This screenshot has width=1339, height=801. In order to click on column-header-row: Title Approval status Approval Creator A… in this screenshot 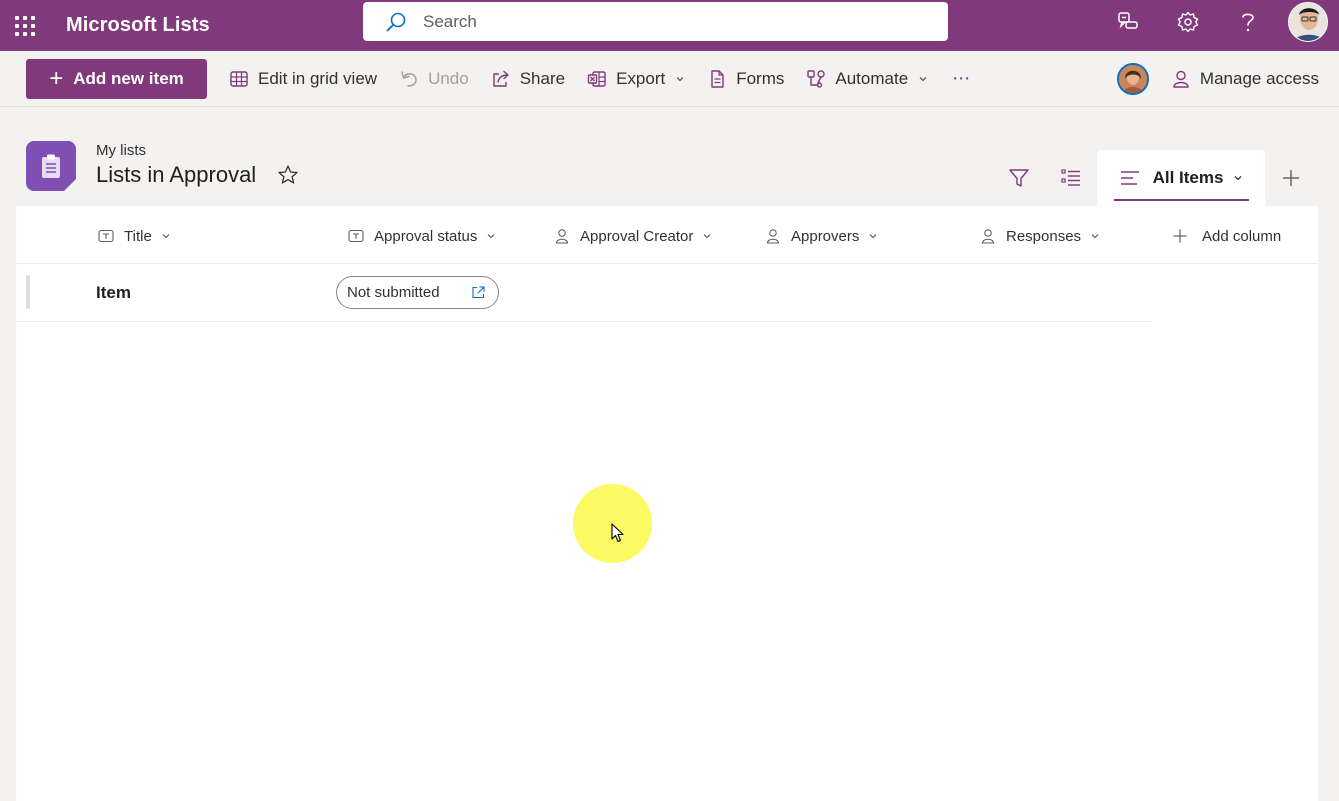, I will do `click(667, 235)`.